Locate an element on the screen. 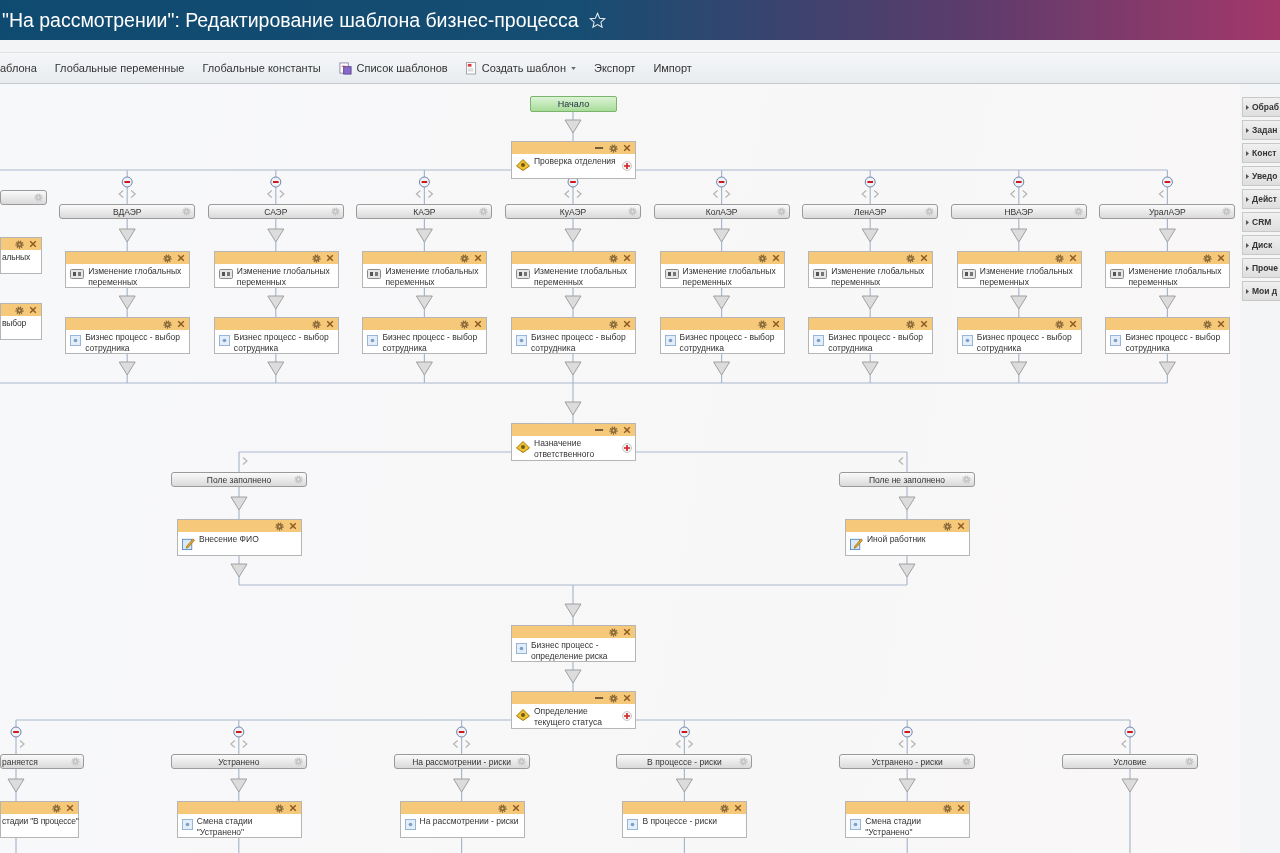 This screenshot has width=1280, height=853. panel-tab: Мои д is located at coordinates (1261, 291).